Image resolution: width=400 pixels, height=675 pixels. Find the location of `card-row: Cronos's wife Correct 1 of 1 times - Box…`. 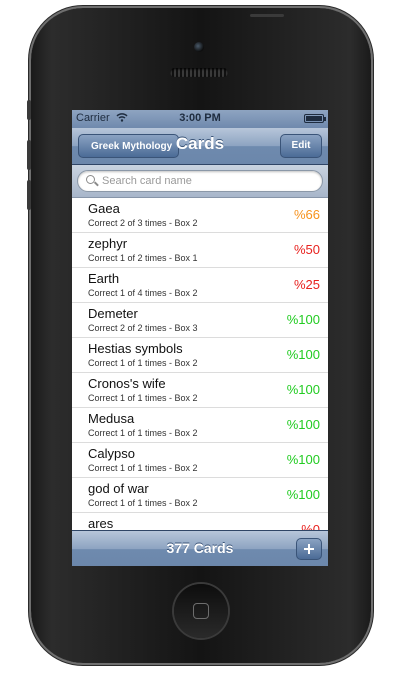

card-row: Cronos's wife Correct 1 of 1 times - Box… is located at coordinates (200, 390).